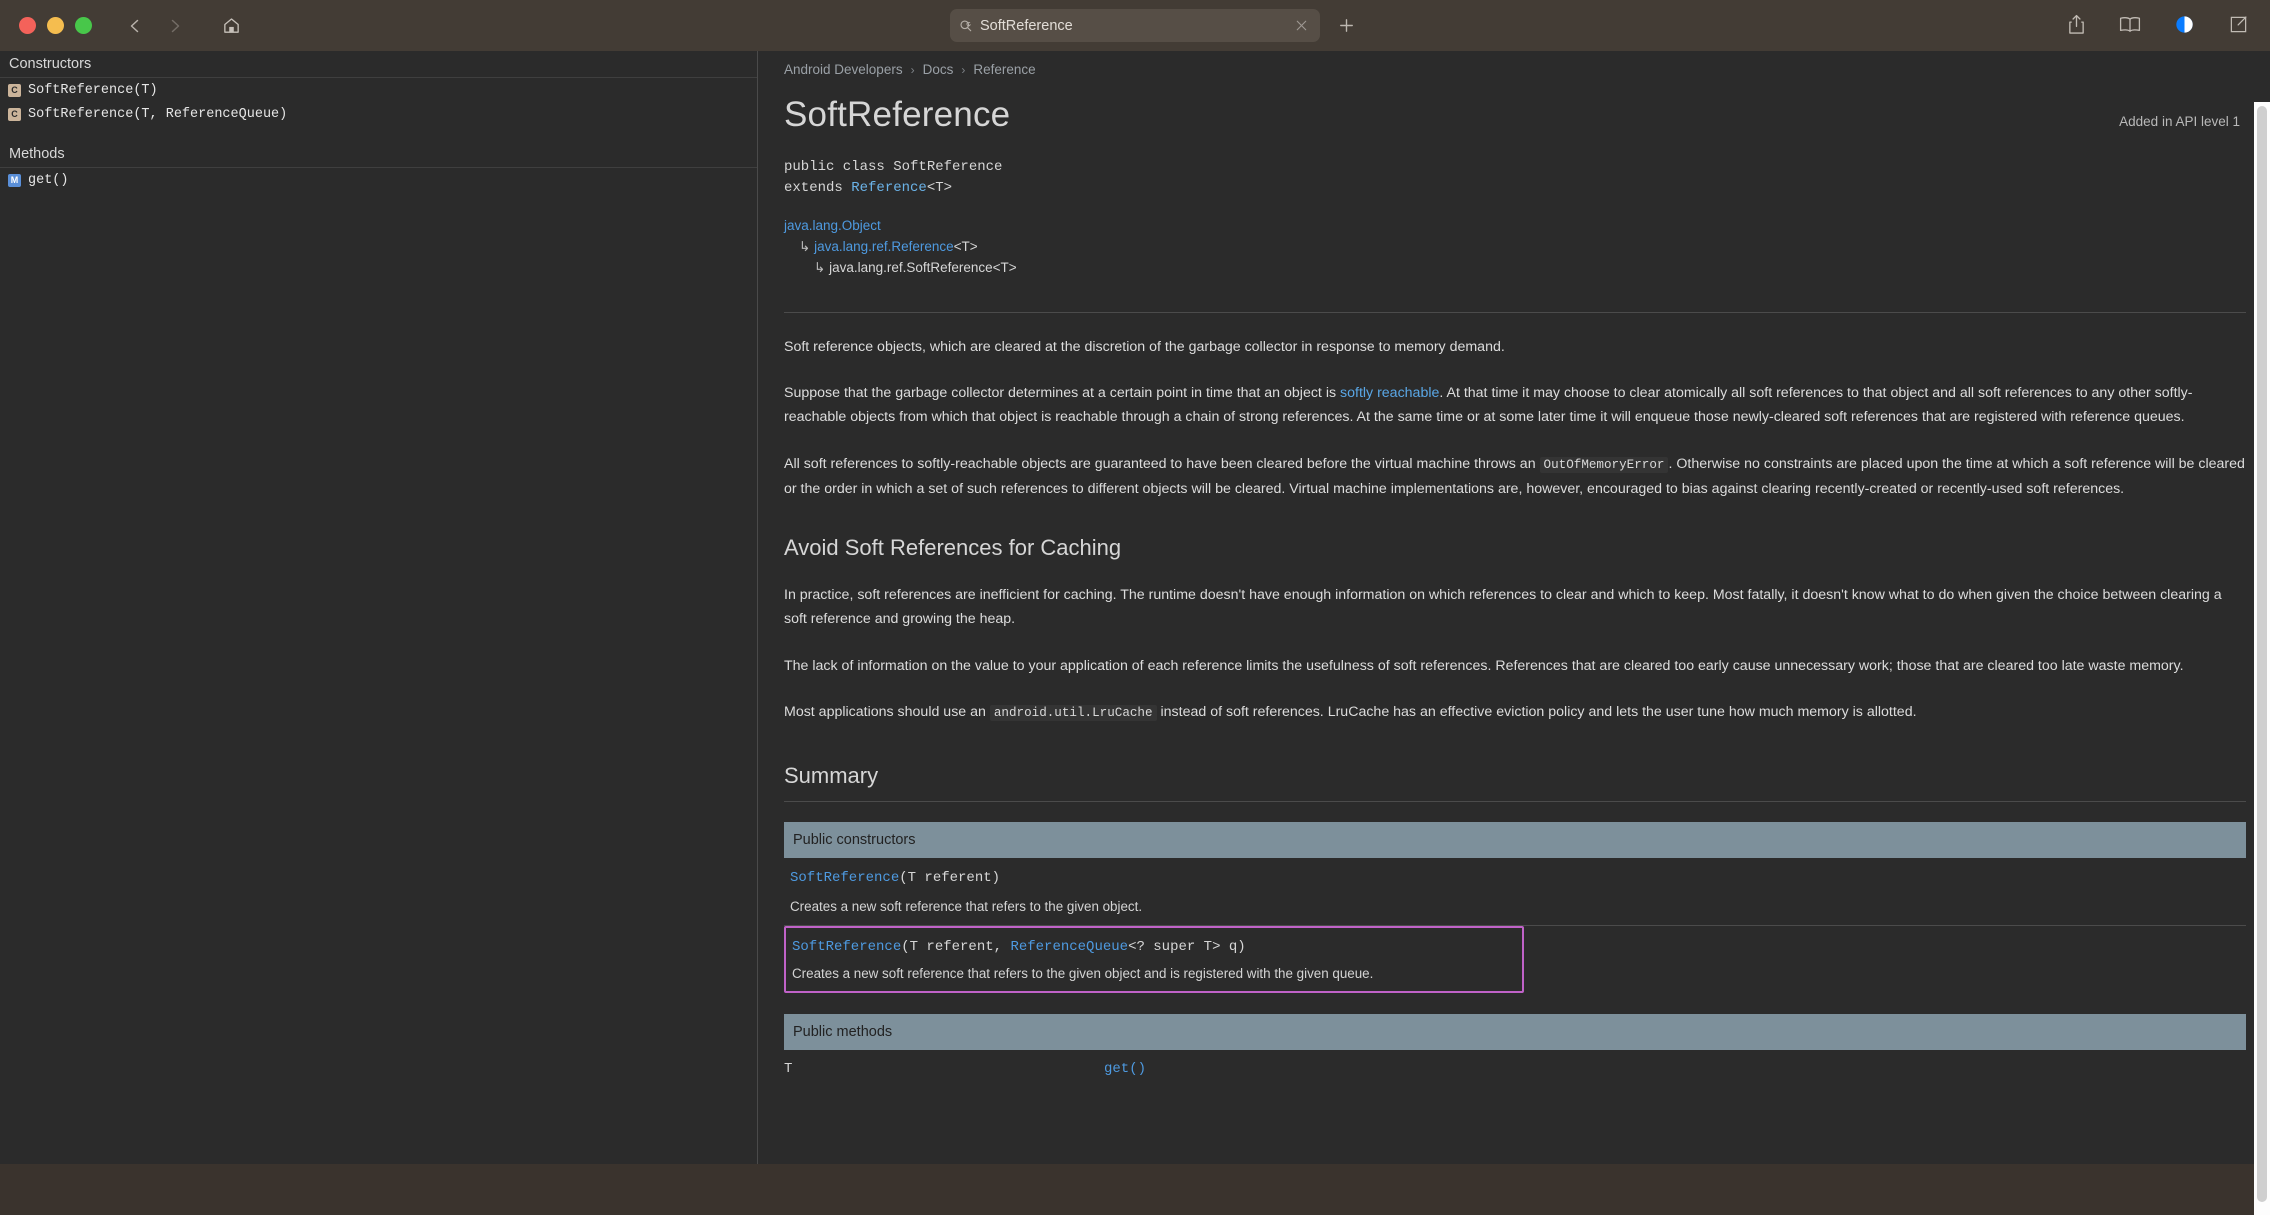 The image size is (2270, 1215). What do you see at coordinates (1026, 25) in the screenshot?
I see `url-text: SoftReference` at bounding box center [1026, 25].